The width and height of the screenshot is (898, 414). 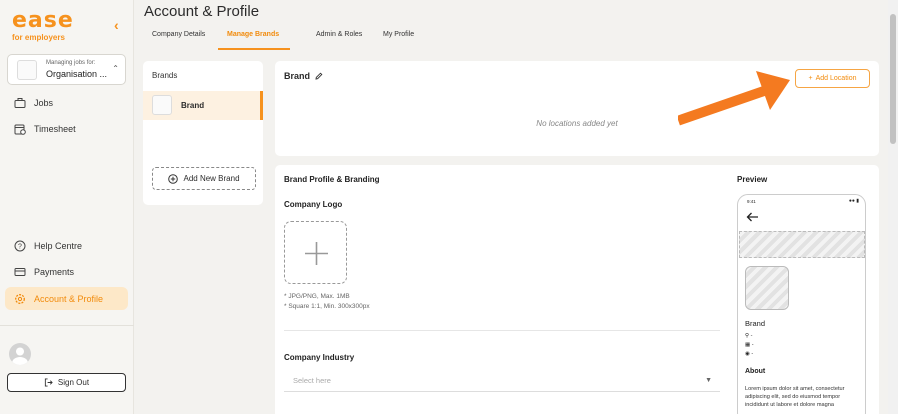 What do you see at coordinates (193, 105) in the screenshot?
I see `brand-name: Brand` at bounding box center [193, 105].